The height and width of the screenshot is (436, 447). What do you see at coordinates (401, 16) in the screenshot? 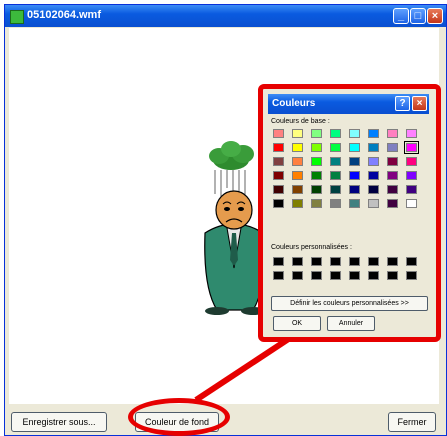
I see `minimize-button: _` at bounding box center [401, 16].